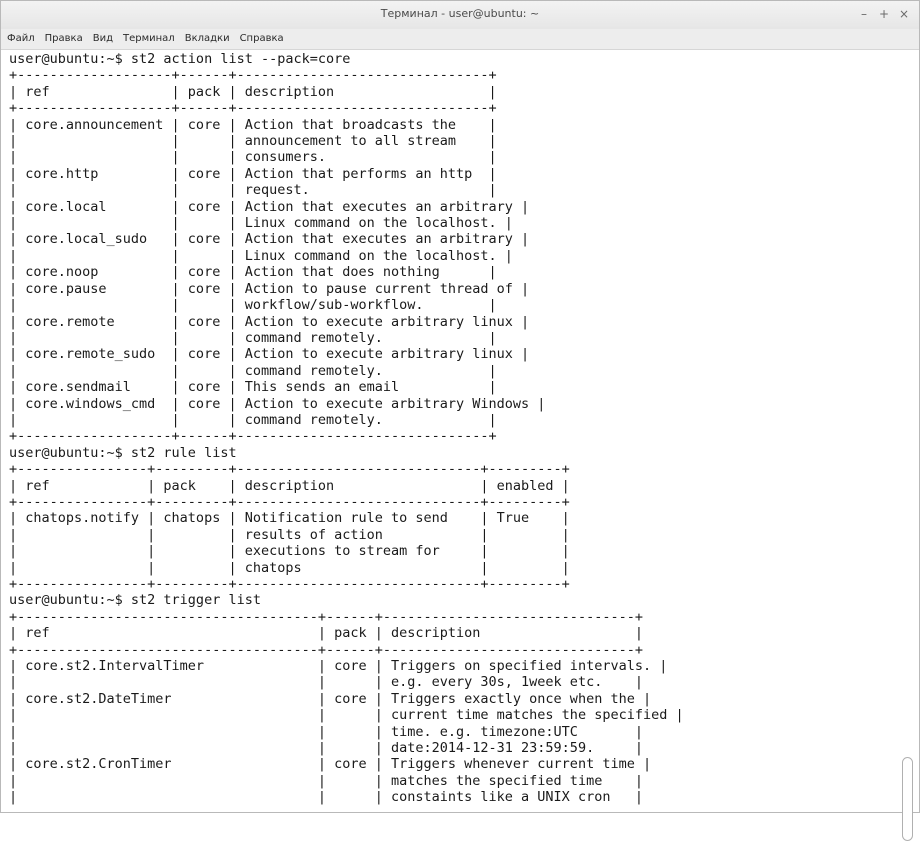 The height and width of the screenshot is (841, 920). What do you see at coordinates (907, 799) in the screenshot?
I see `scrollbar-thumb` at bounding box center [907, 799].